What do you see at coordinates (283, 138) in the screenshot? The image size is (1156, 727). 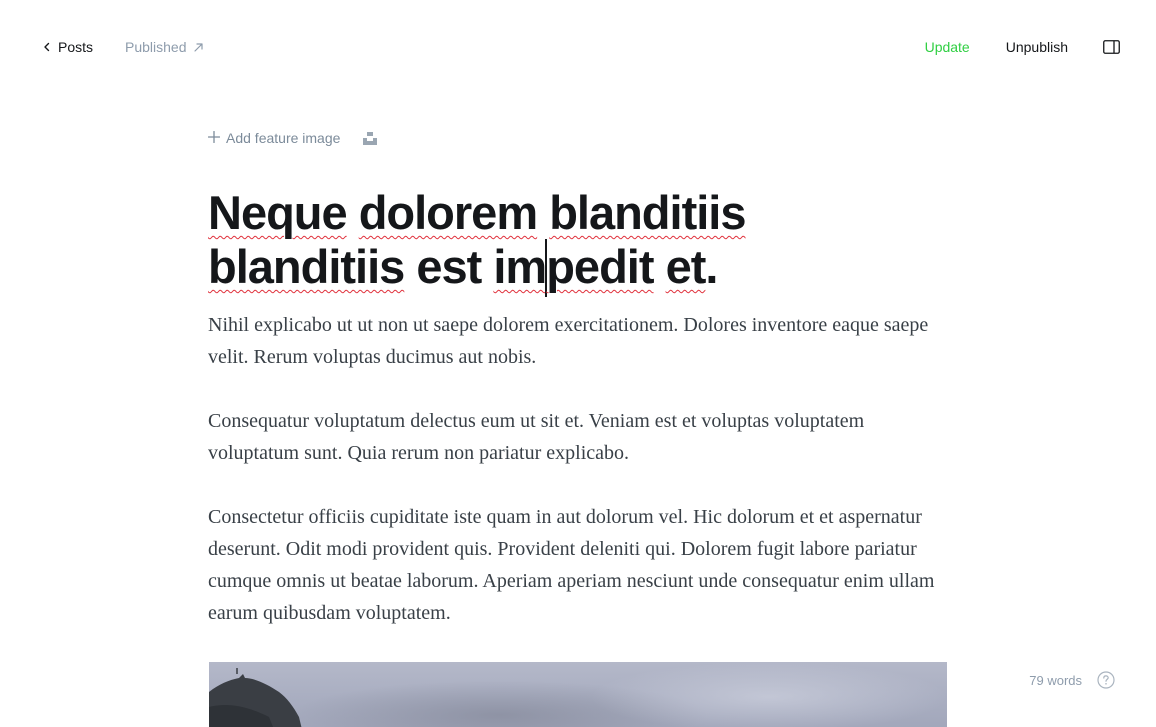 I see `add-feature-image-label: Add feature image` at bounding box center [283, 138].